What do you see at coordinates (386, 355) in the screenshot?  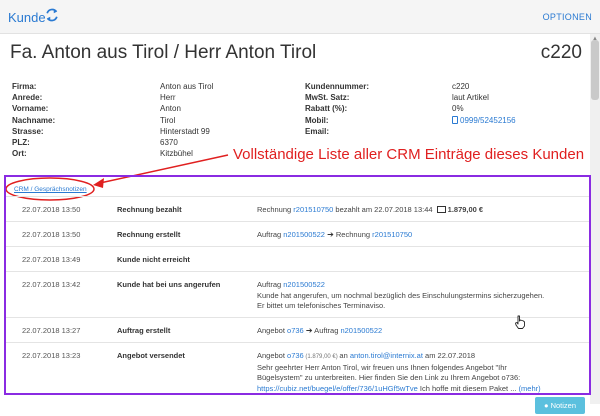 I see `email-link: anton.tirol@internix.at` at bounding box center [386, 355].